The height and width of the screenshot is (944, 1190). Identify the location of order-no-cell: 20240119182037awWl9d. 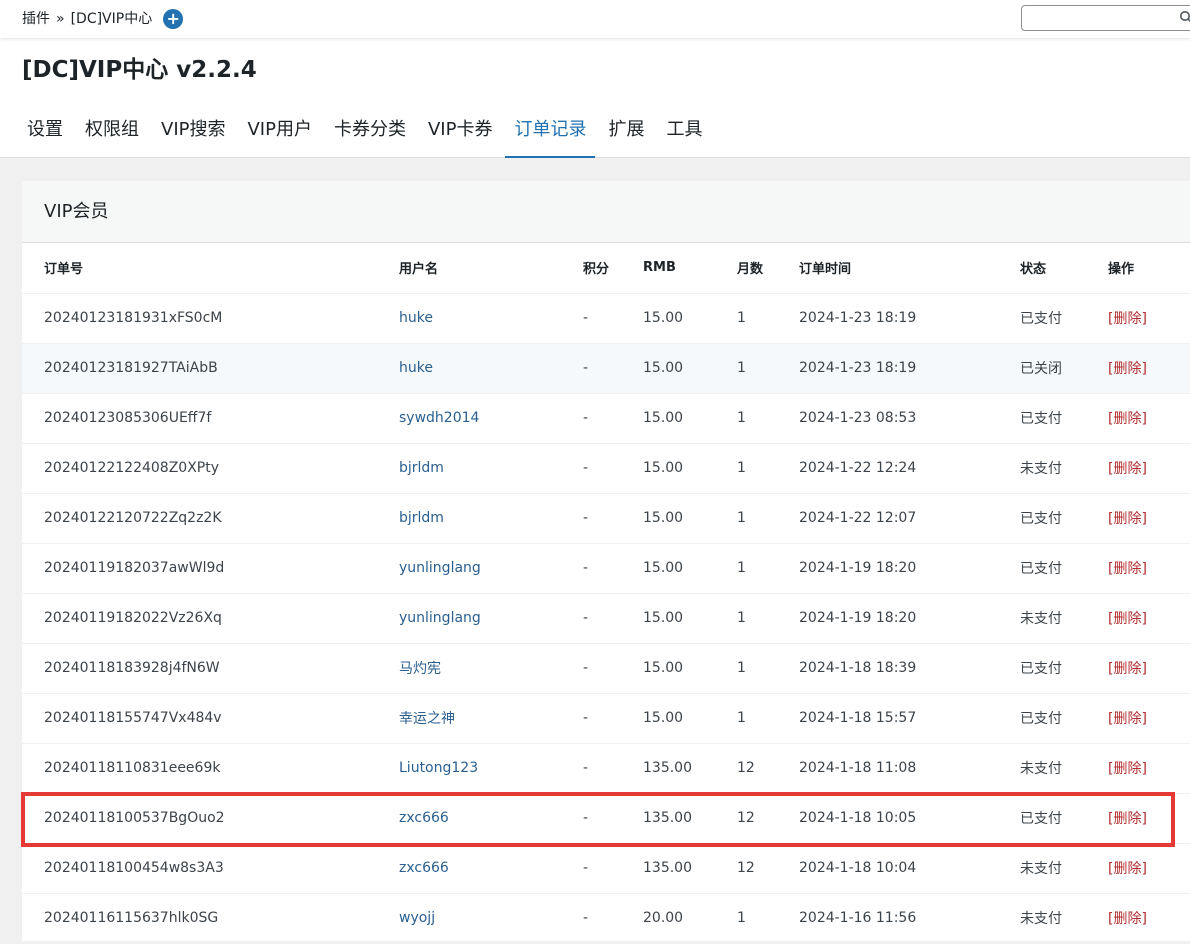
(210, 568).